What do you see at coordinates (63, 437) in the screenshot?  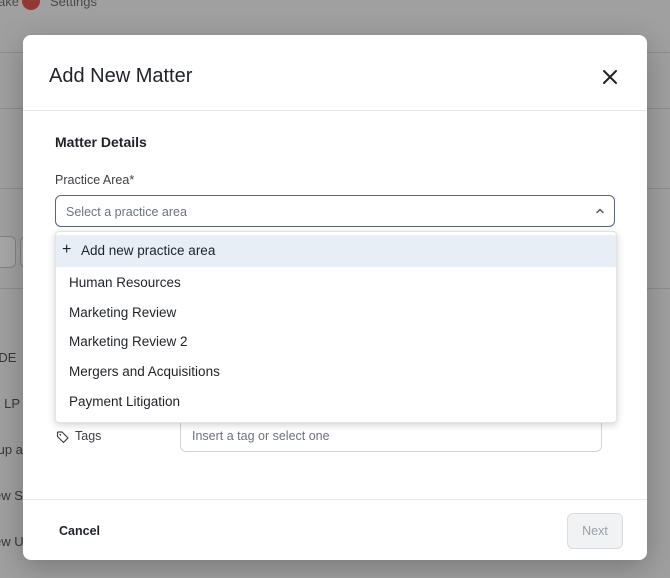 I see `tag-icon` at bounding box center [63, 437].